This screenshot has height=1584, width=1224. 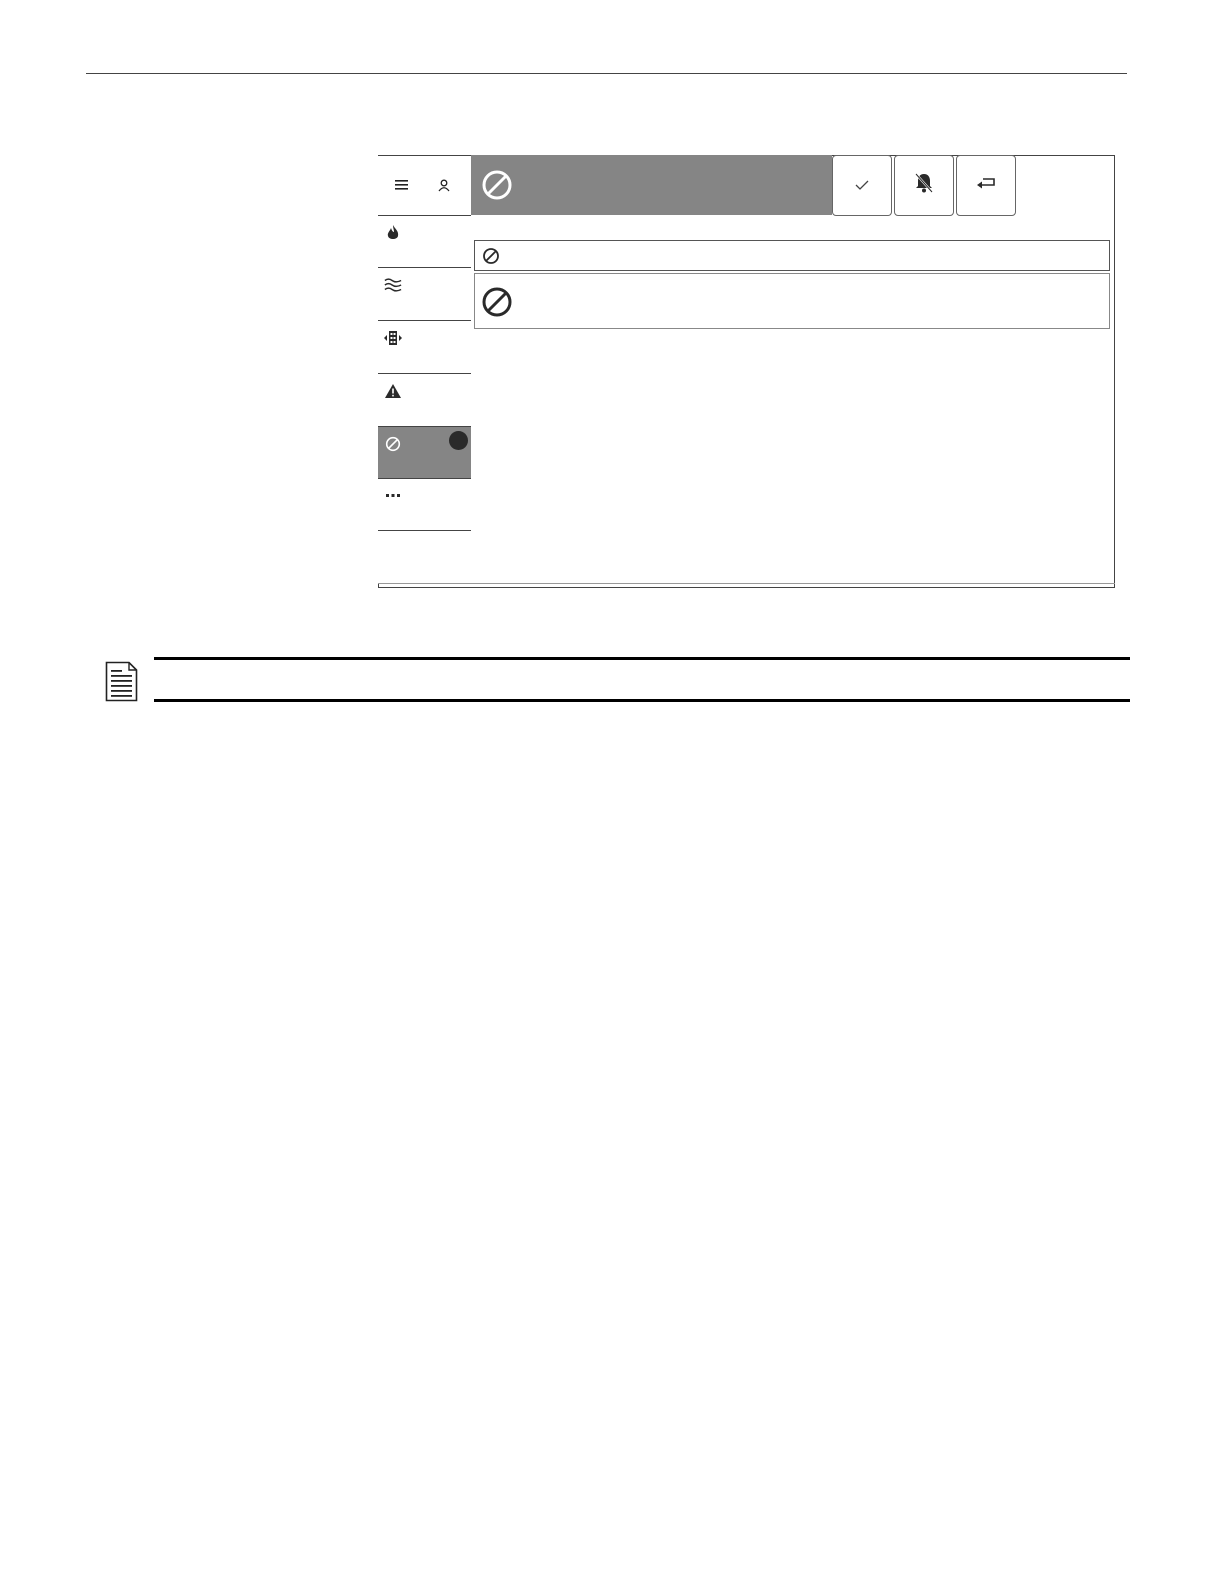 I want to click on building-arrows-icon, so click(x=393, y=338).